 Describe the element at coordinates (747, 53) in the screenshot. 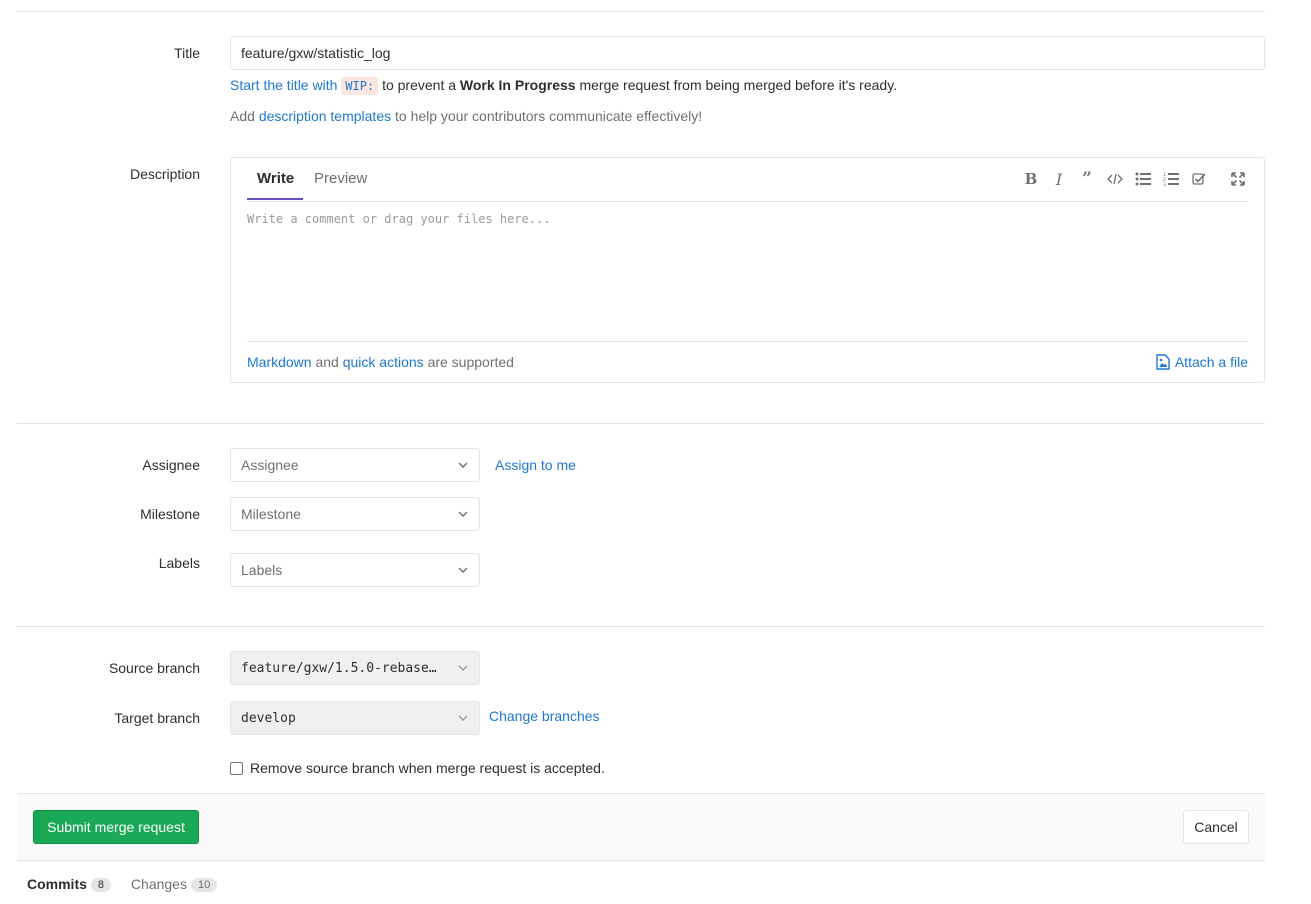

I see `title-input: feature/gxw/statistic_log` at that location.